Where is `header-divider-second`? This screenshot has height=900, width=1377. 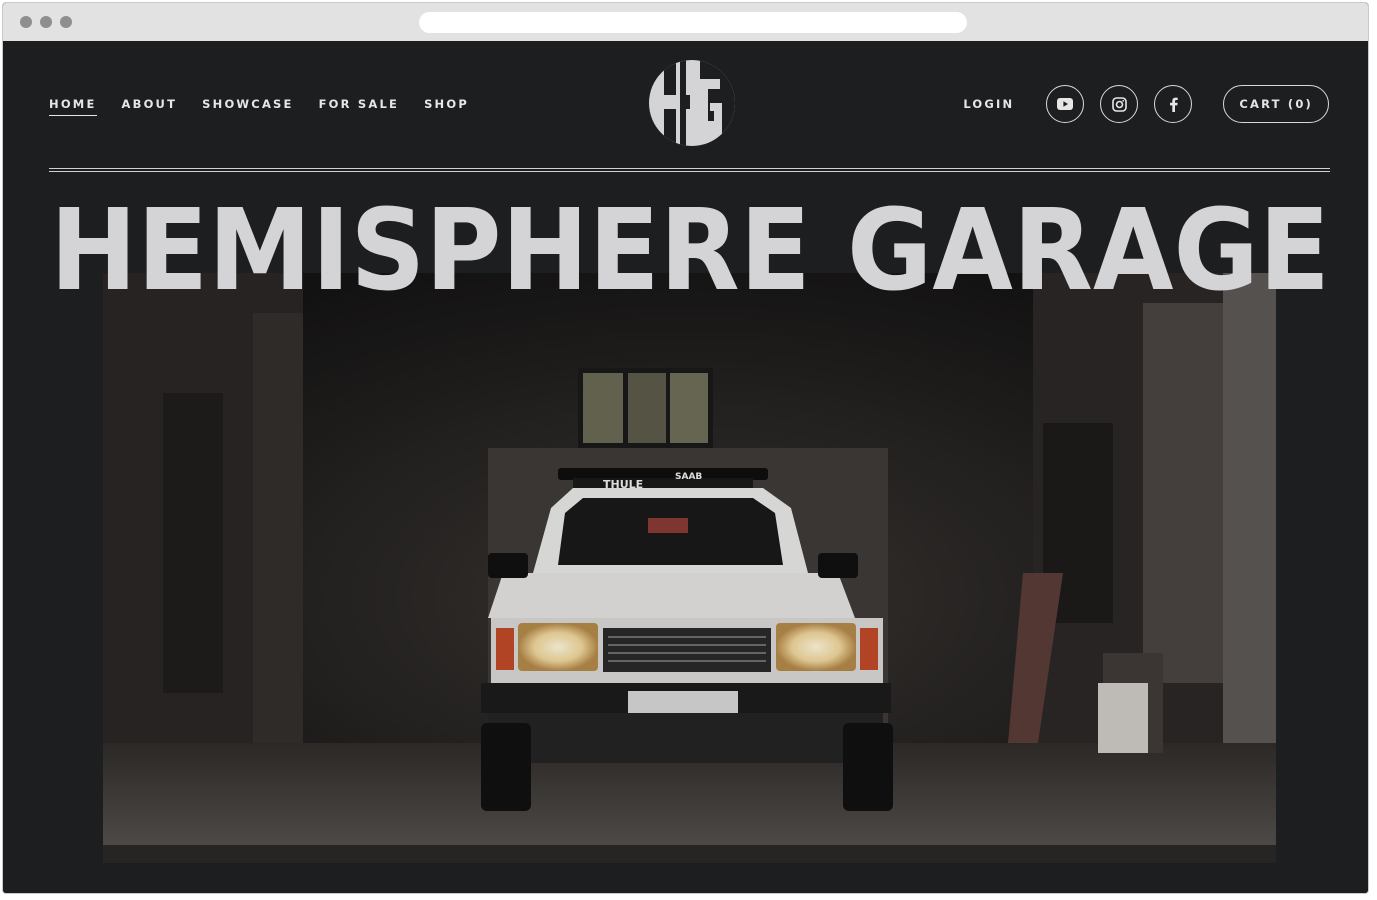
header-divider-second is located at coordinates (689, 171).